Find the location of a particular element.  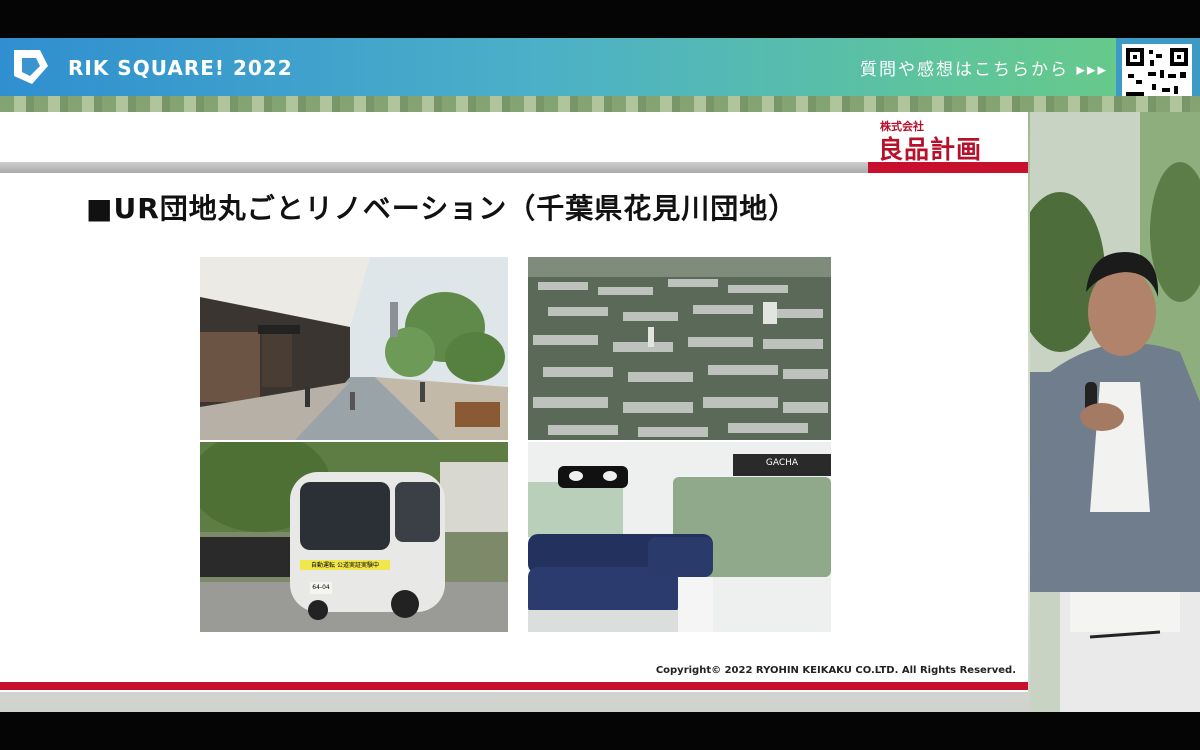

interior-sign-text: GACHA is located at coordinates (782, 463).